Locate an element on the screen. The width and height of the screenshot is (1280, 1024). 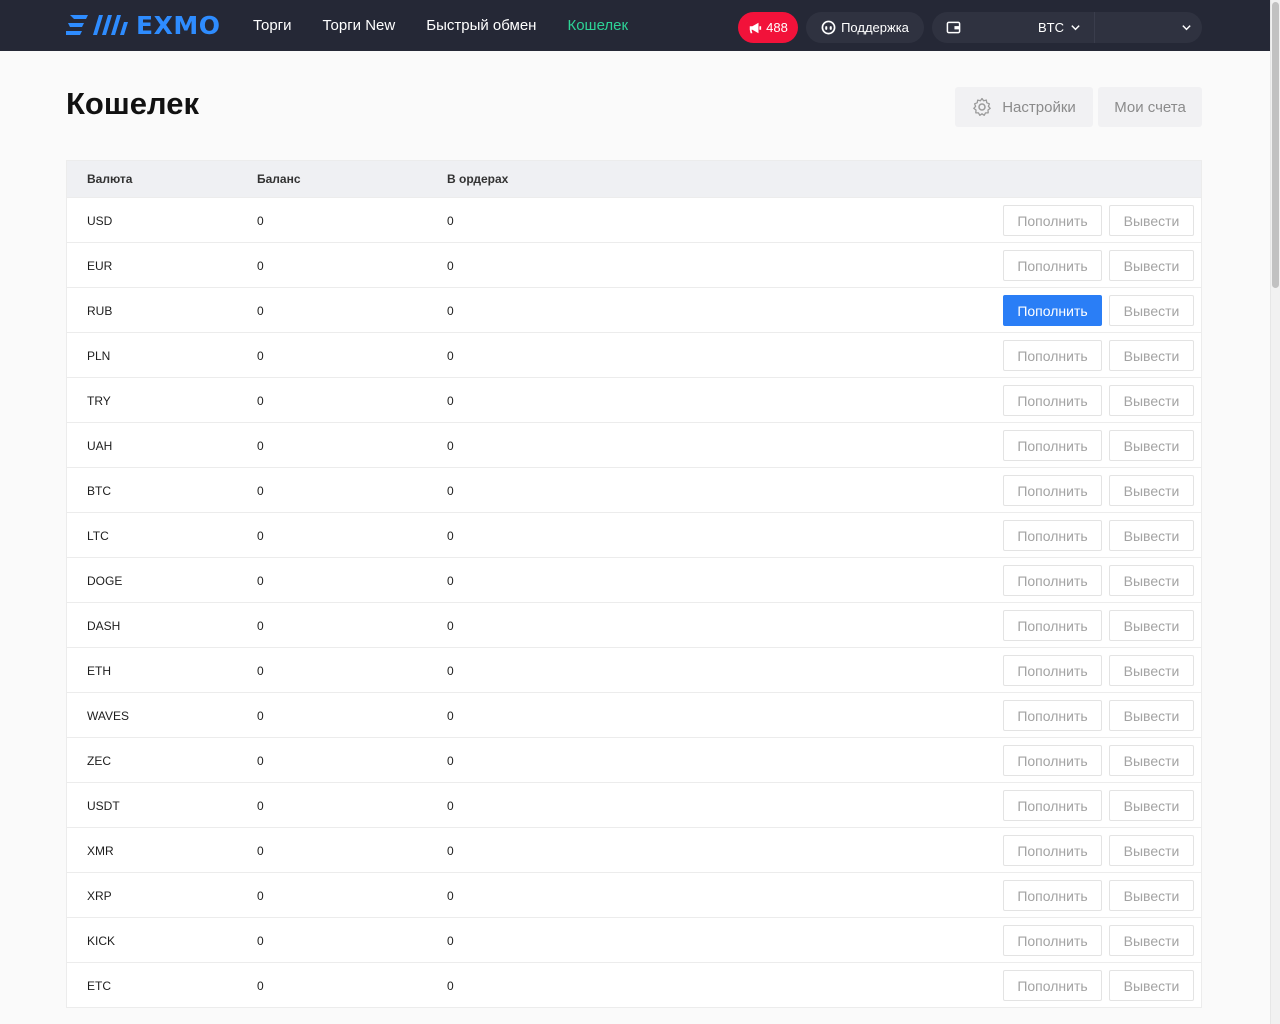
table-row: BTC 0 0 Пополнить Вывести is located at coordinates (634, 489).